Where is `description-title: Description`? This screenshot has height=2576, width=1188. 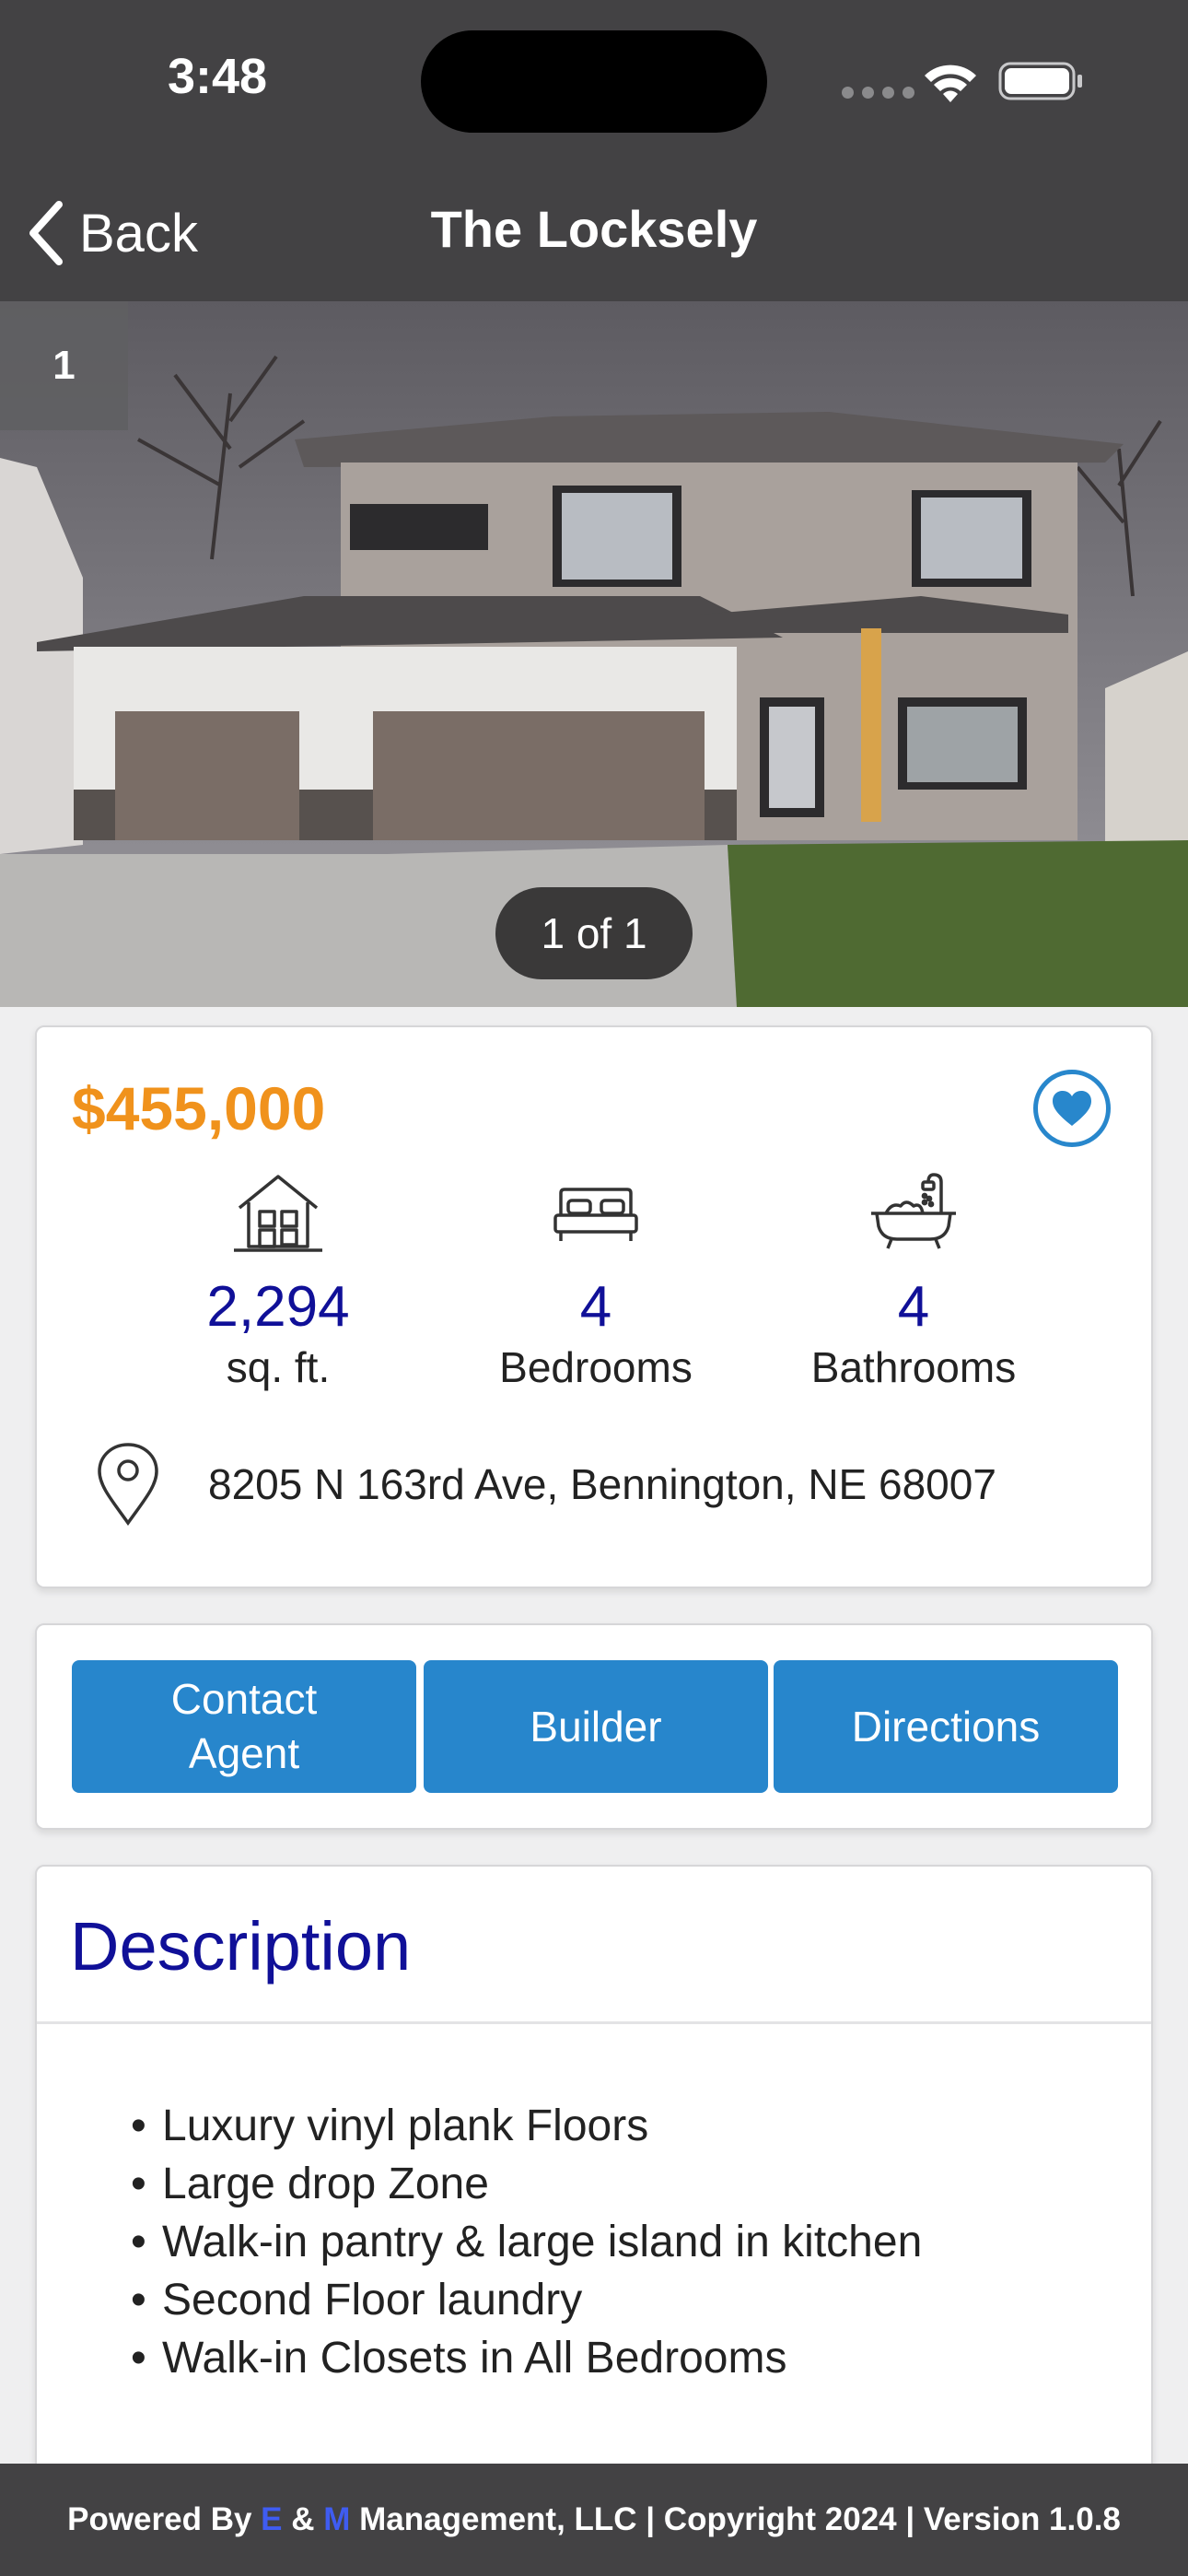 description-title: Description is located at coordinates (241, 1946).